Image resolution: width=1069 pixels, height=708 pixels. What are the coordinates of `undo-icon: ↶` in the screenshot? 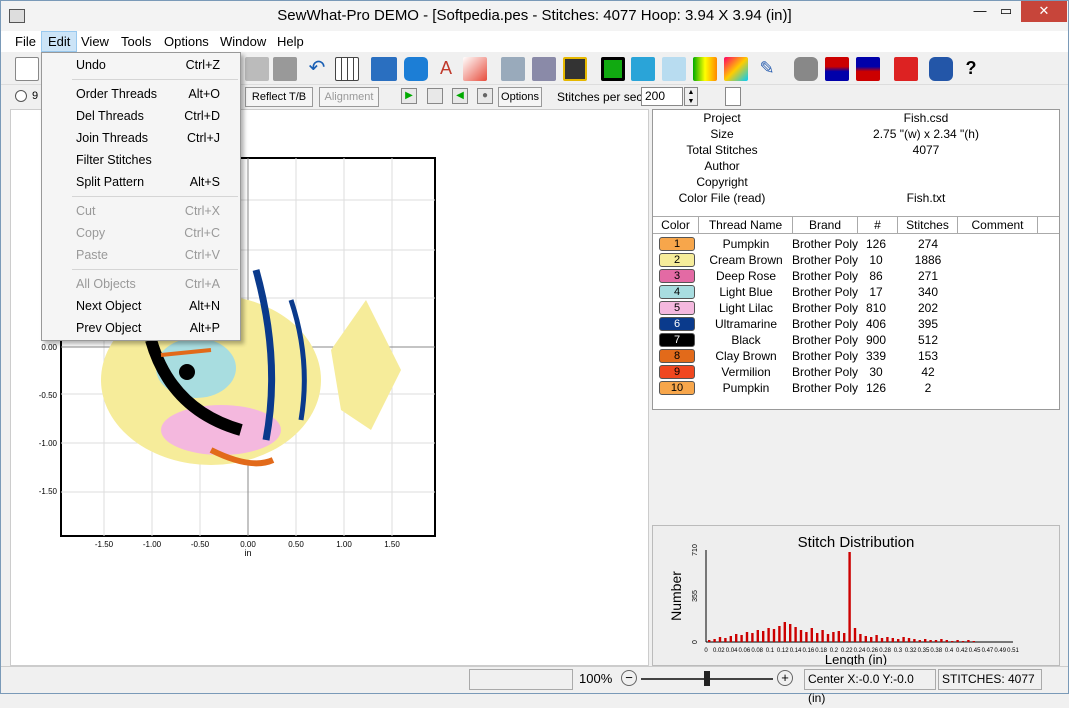 It's located at (317, 69).